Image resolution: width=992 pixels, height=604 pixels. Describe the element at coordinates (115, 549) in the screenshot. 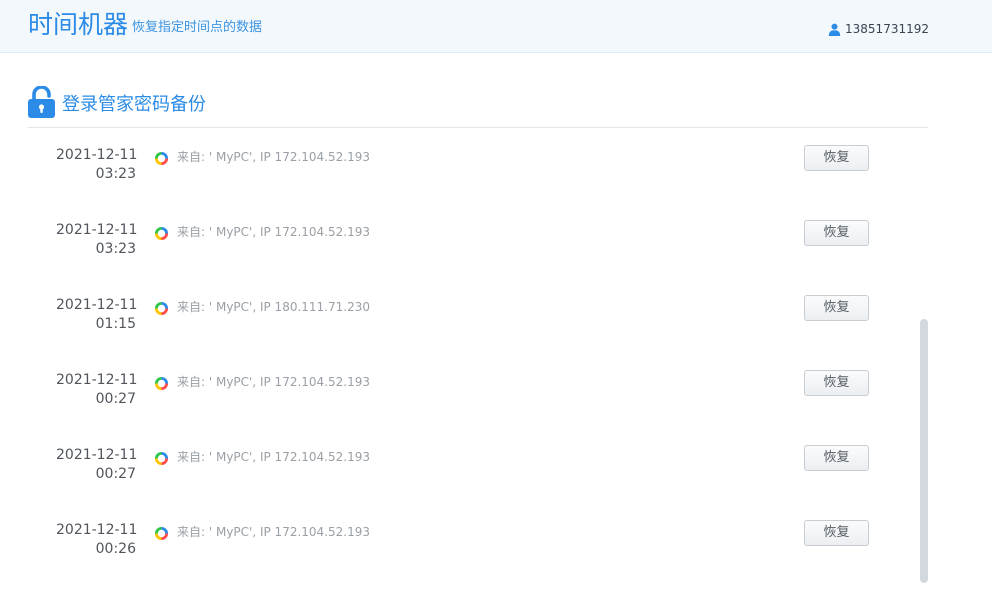

I see `backup-time: 00:26` at that location.